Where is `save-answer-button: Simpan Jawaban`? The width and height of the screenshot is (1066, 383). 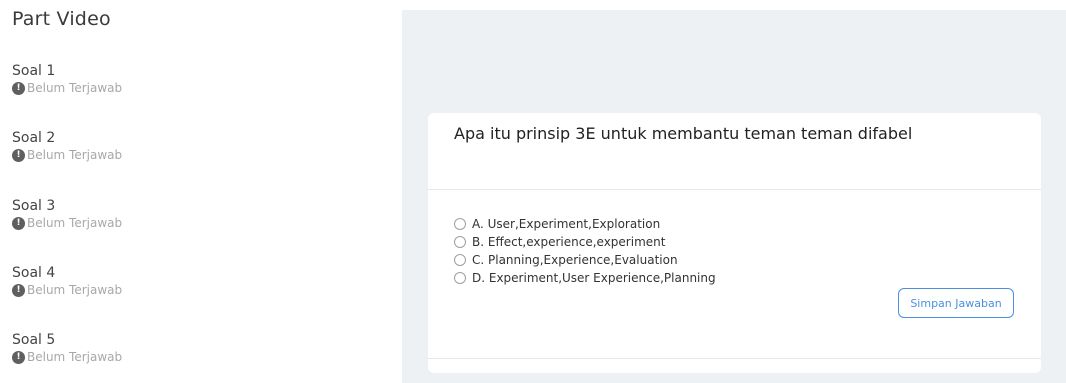
save-answer-button: Simpan Jawaban is located at coordinates (956, 303).